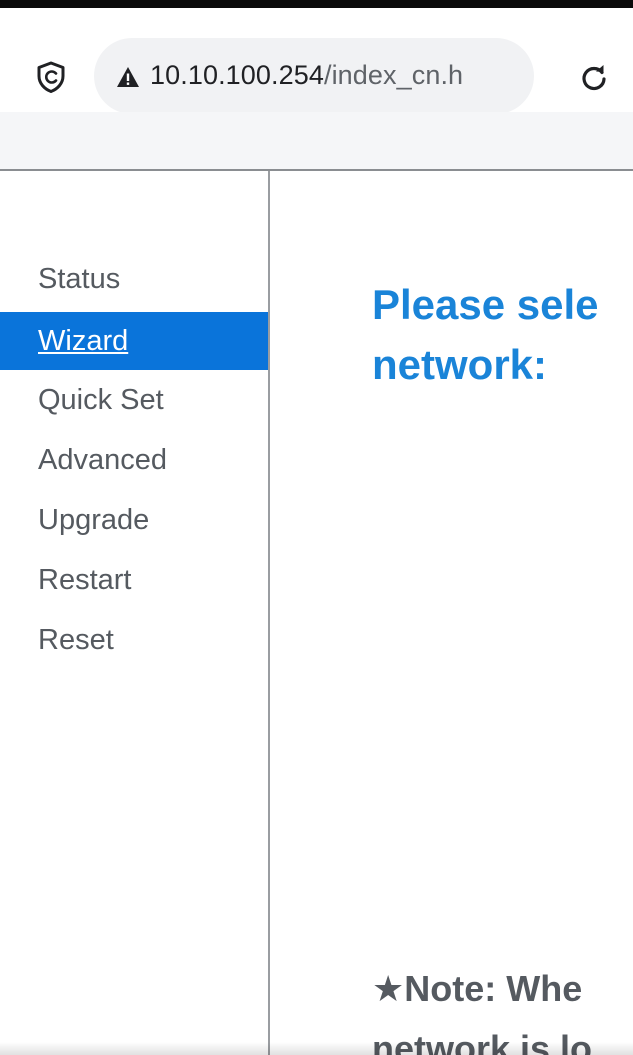 The width and height of the screenshot is (633, 1055). I want to click on shield-icon, so click(51, 77).